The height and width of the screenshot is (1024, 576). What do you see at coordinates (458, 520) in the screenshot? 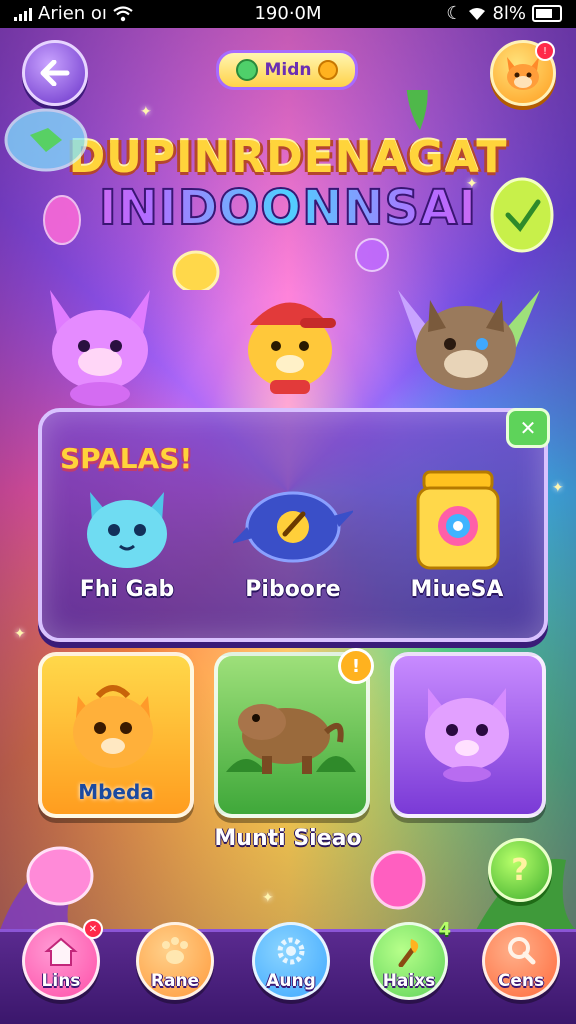
I see `jar-icon` at bounding box center [458, 520].